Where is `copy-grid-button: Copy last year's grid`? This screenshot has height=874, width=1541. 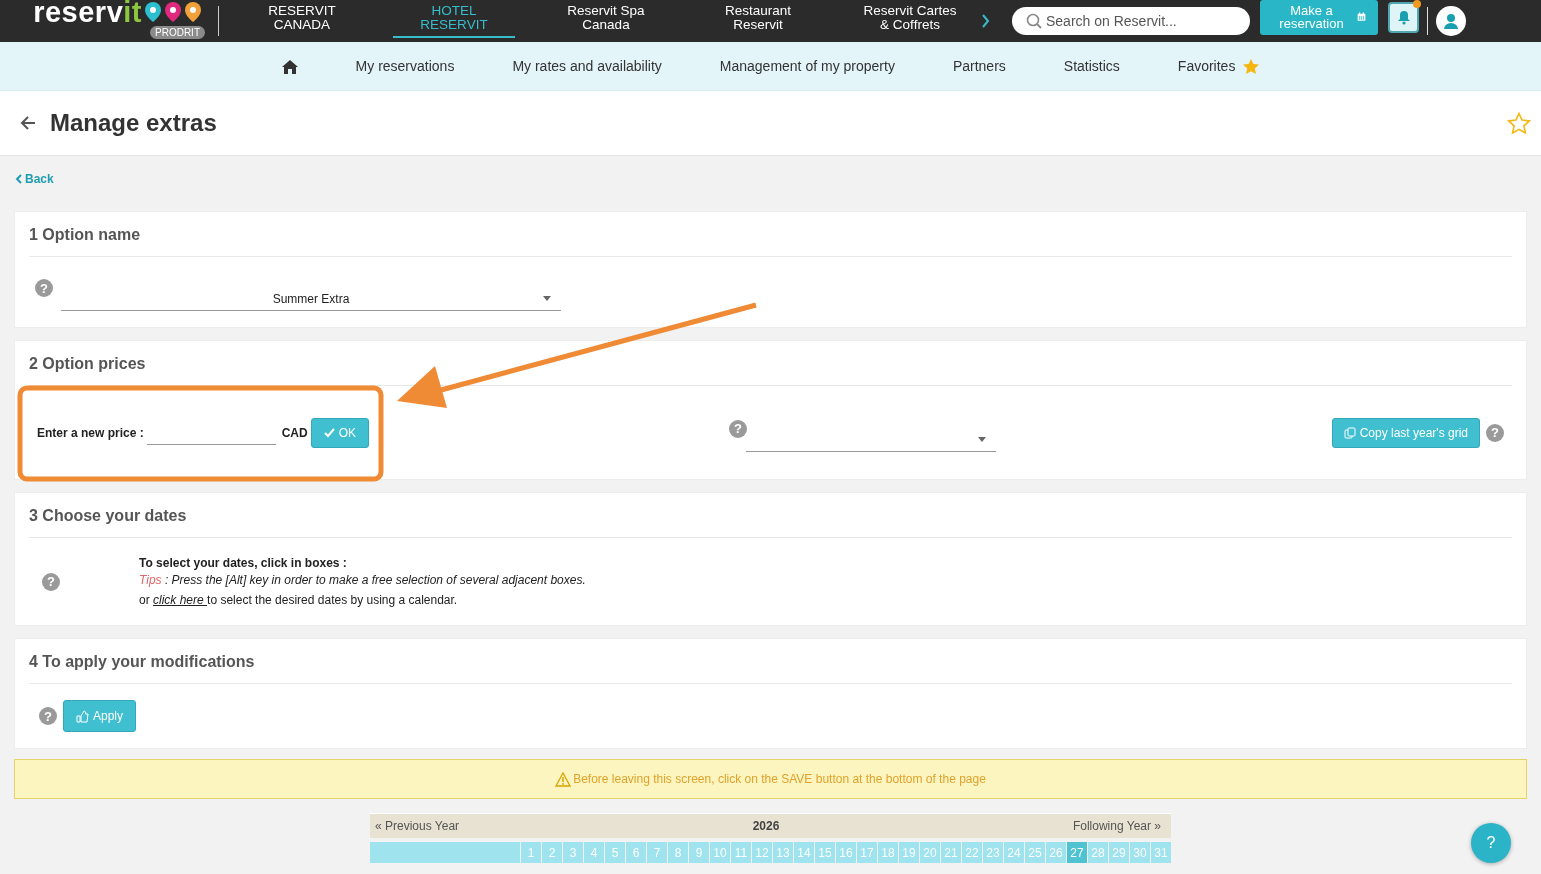
copy-grid-button: Copy last year's grid is located at coordinates (1405, 432).